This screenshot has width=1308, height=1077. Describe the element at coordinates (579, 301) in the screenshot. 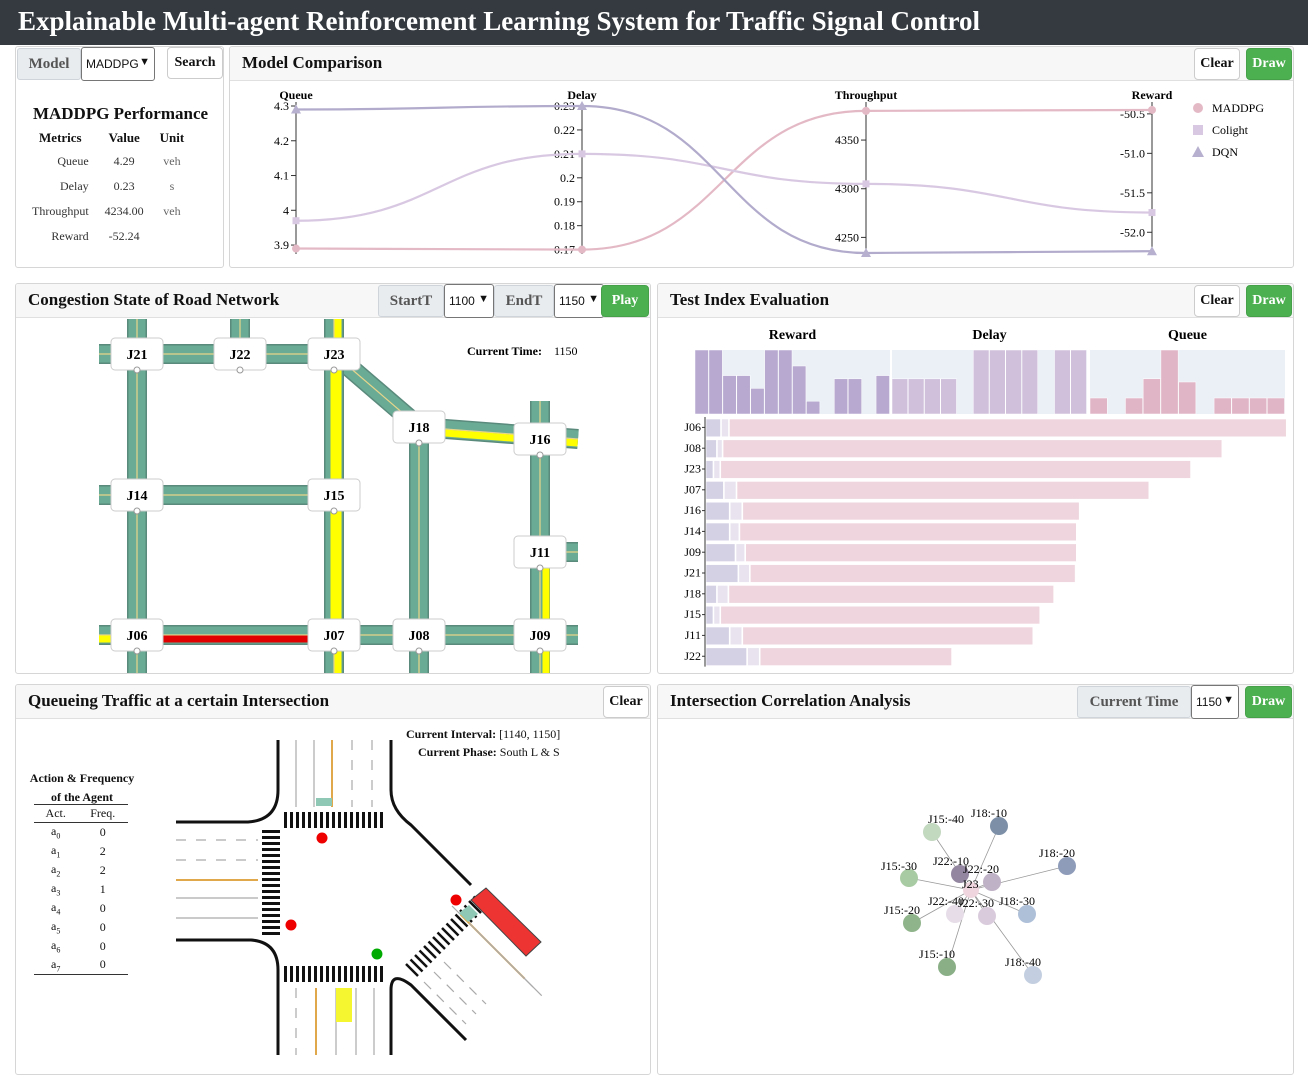

I see `end-select: 1150 ▼` at that location.